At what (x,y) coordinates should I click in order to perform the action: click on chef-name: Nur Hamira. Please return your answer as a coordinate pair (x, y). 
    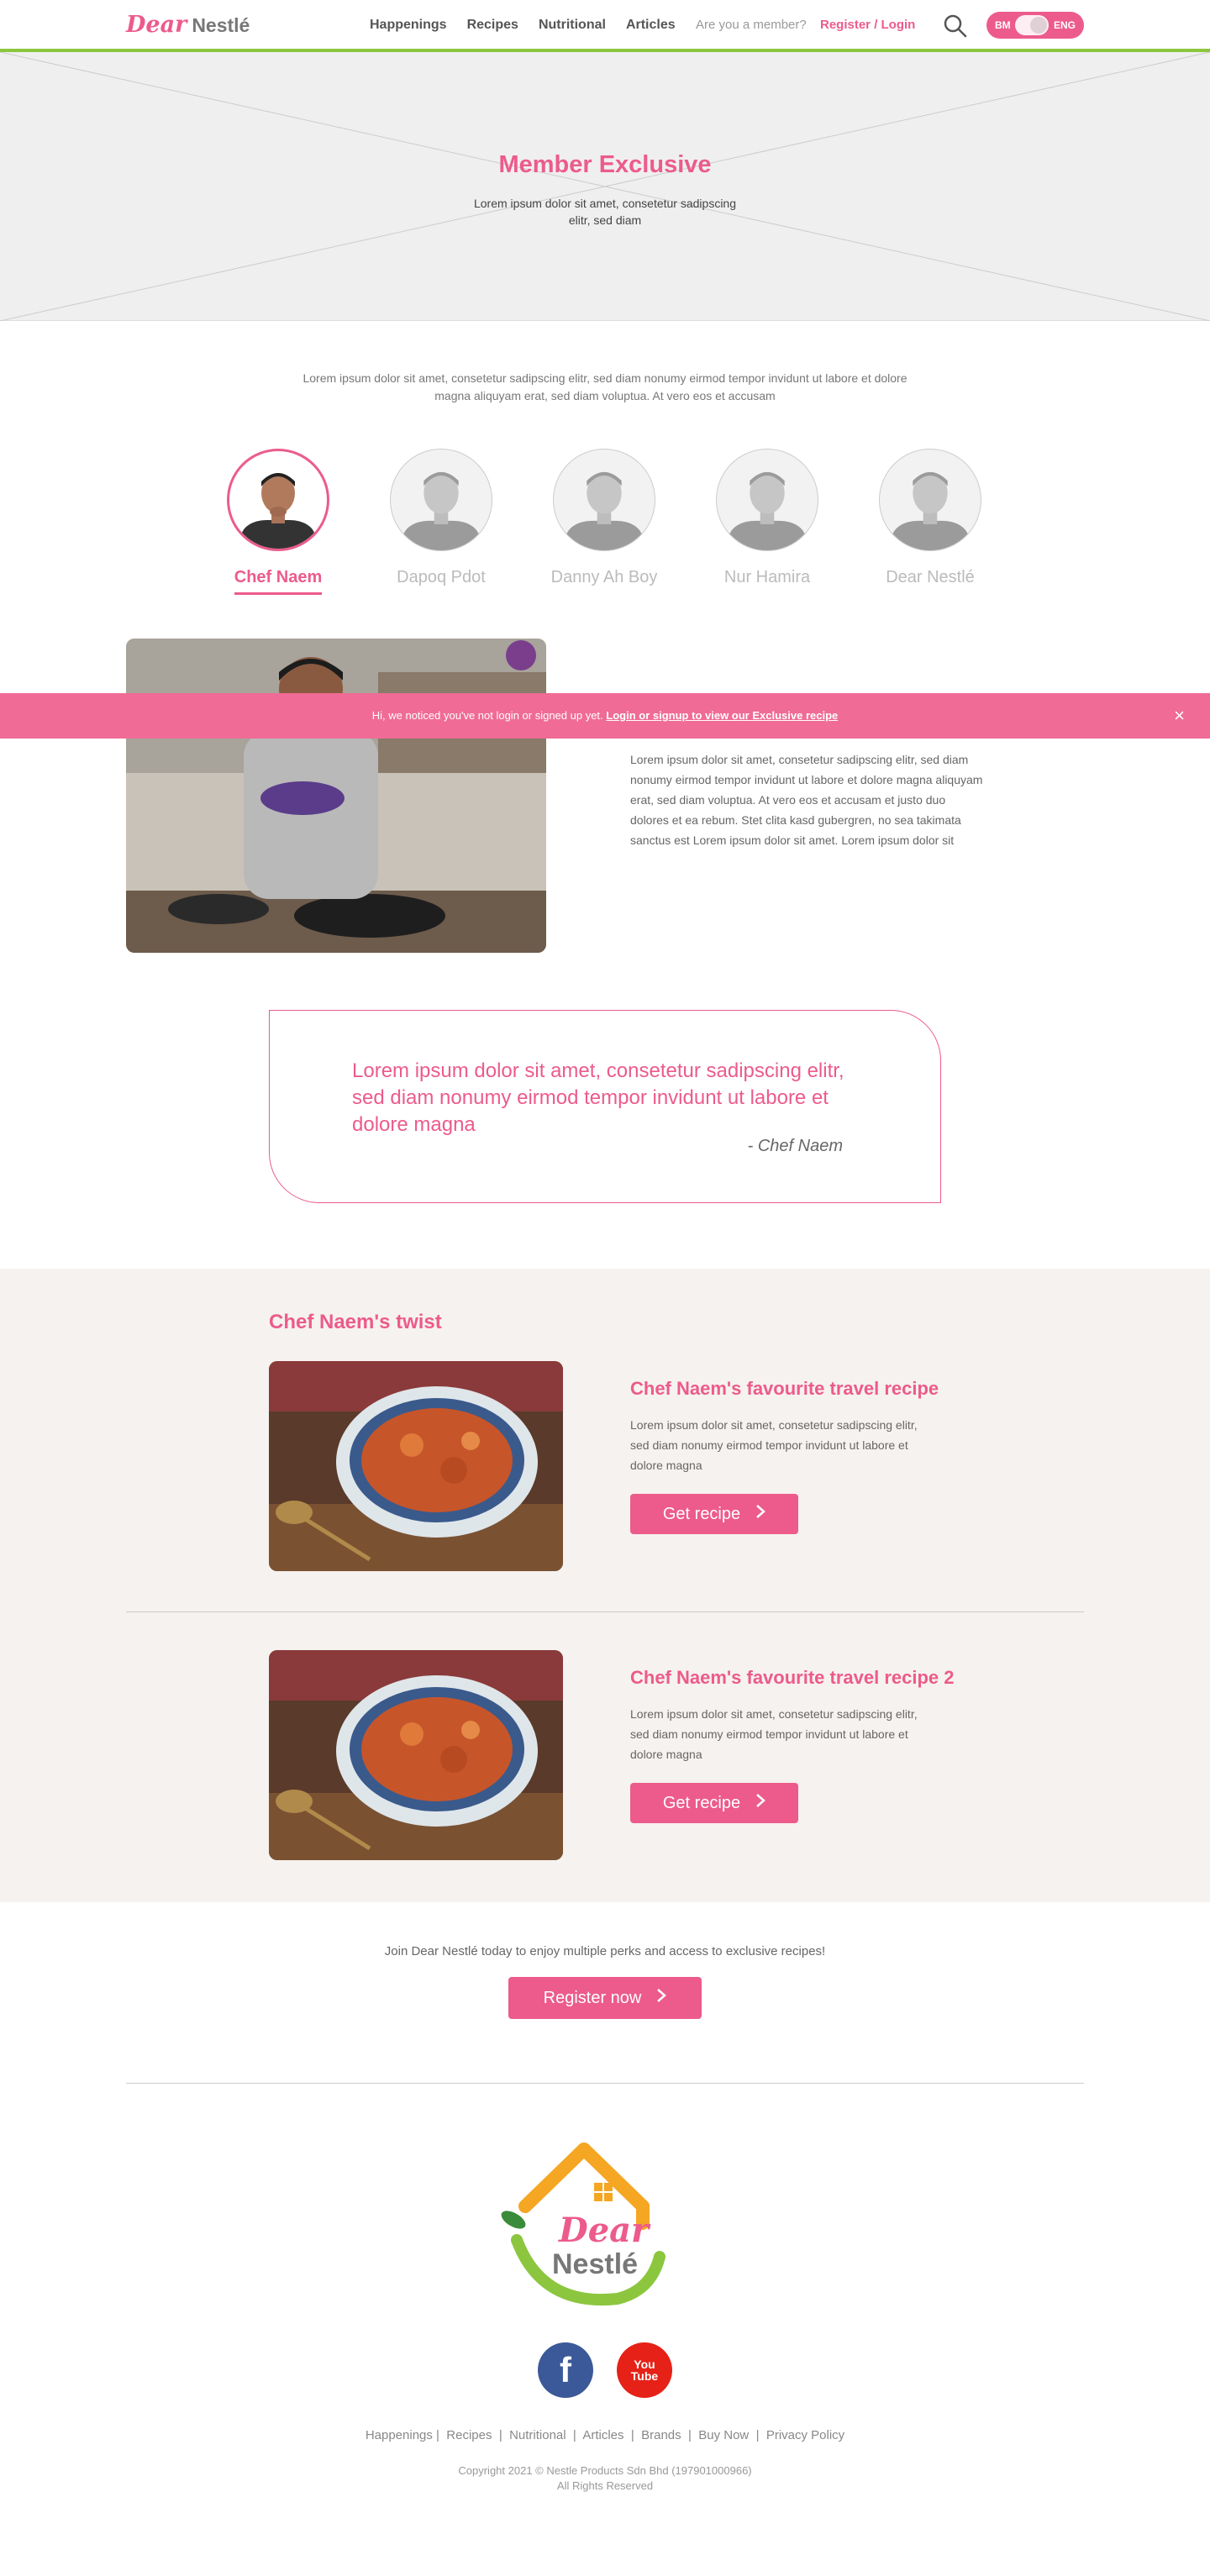
    Looking at the image, I should click on (767, 577).